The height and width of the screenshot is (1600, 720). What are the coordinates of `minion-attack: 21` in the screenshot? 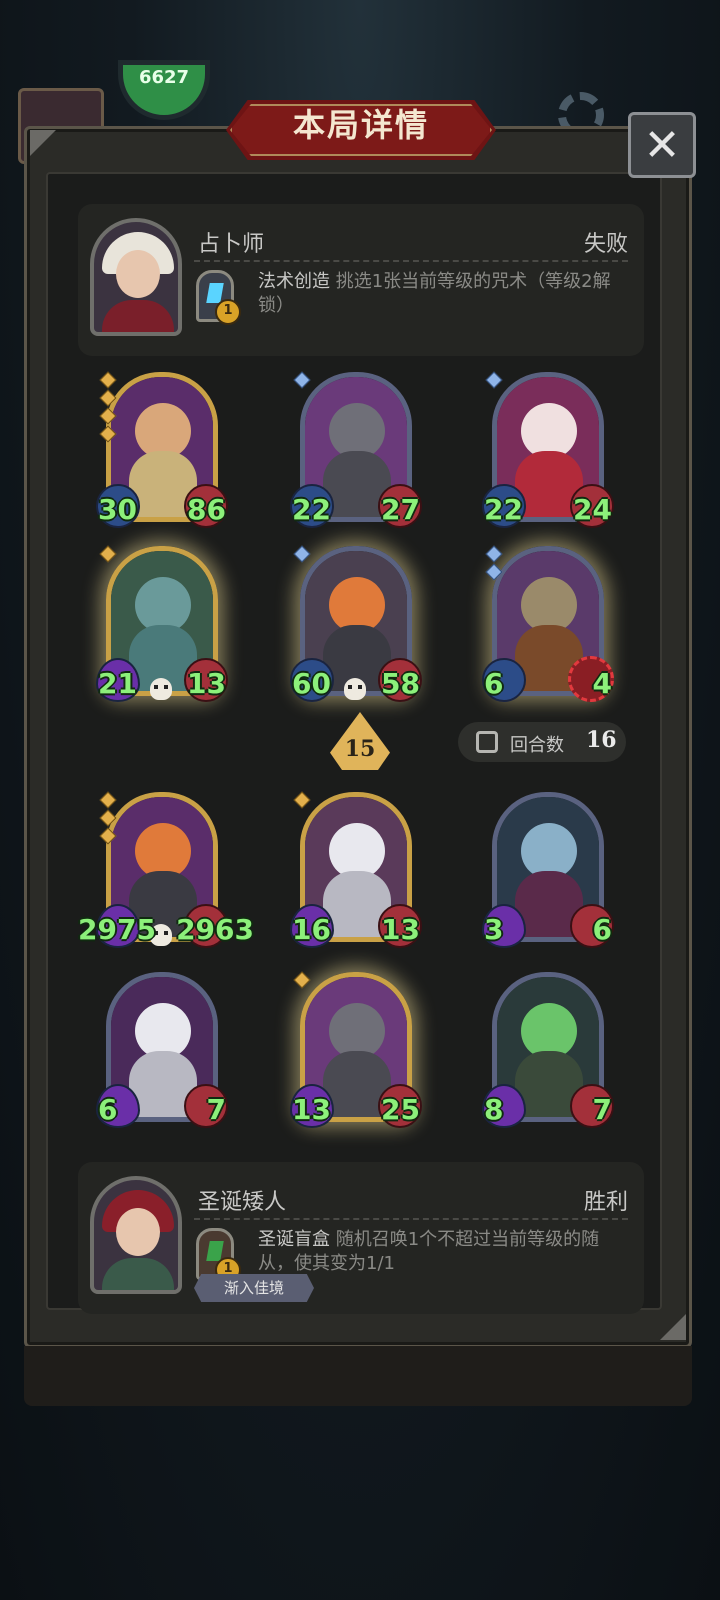 It's located at (117, 683).